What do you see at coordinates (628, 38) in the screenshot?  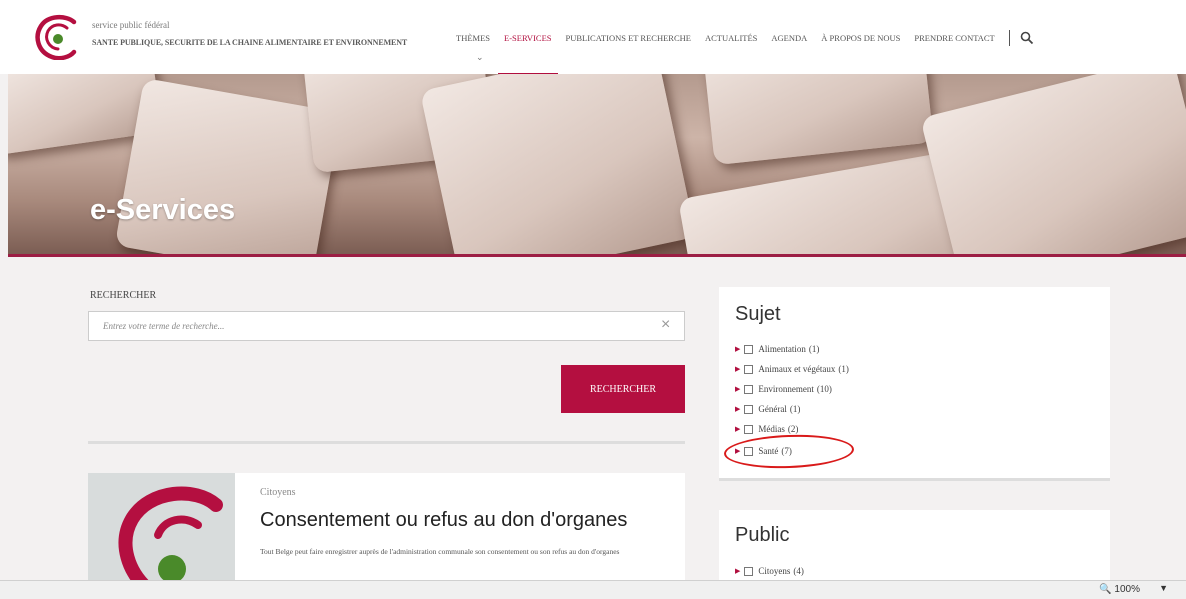 I see `nav-publications: PUBLICATIONS ET RECHERCHE` at bounding box center [628, 38].